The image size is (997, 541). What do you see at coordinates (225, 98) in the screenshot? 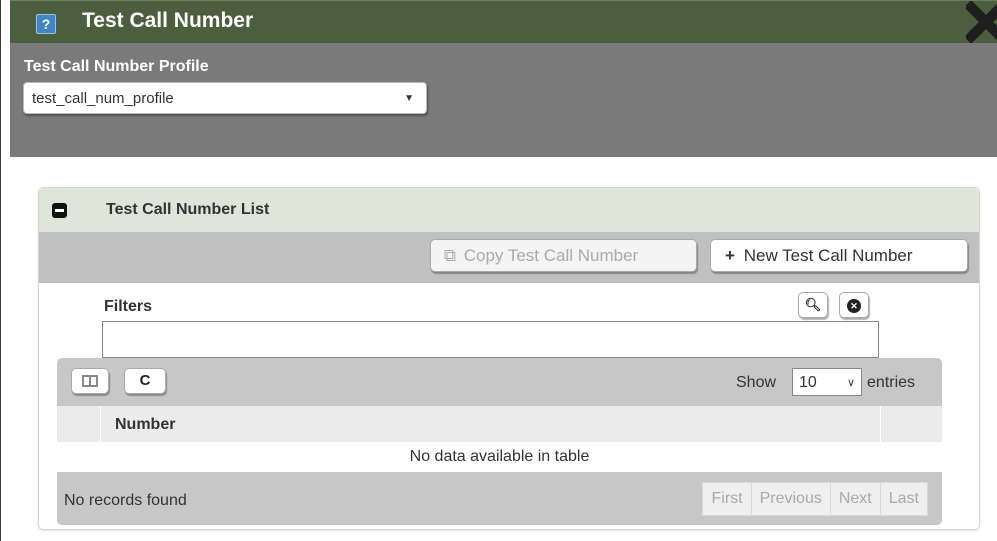
I see `profile-select: test_call_num_profile ▼` at bounding box center [225, 98].